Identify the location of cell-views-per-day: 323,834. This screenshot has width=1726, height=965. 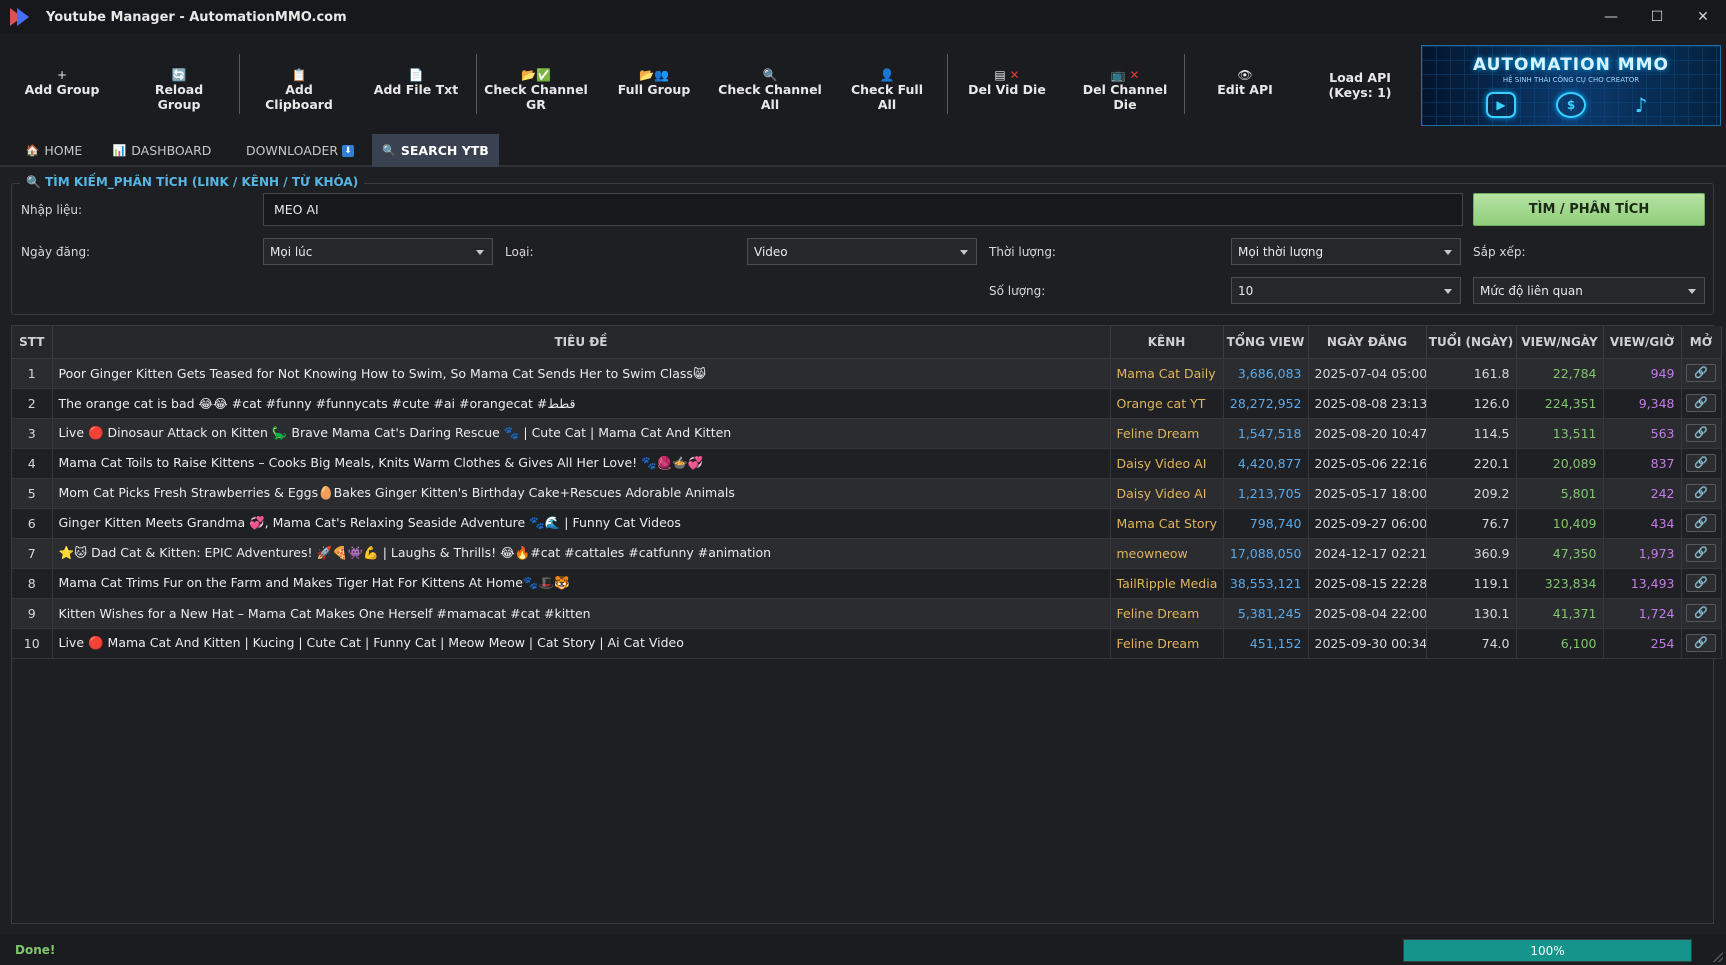
(1560, 583).